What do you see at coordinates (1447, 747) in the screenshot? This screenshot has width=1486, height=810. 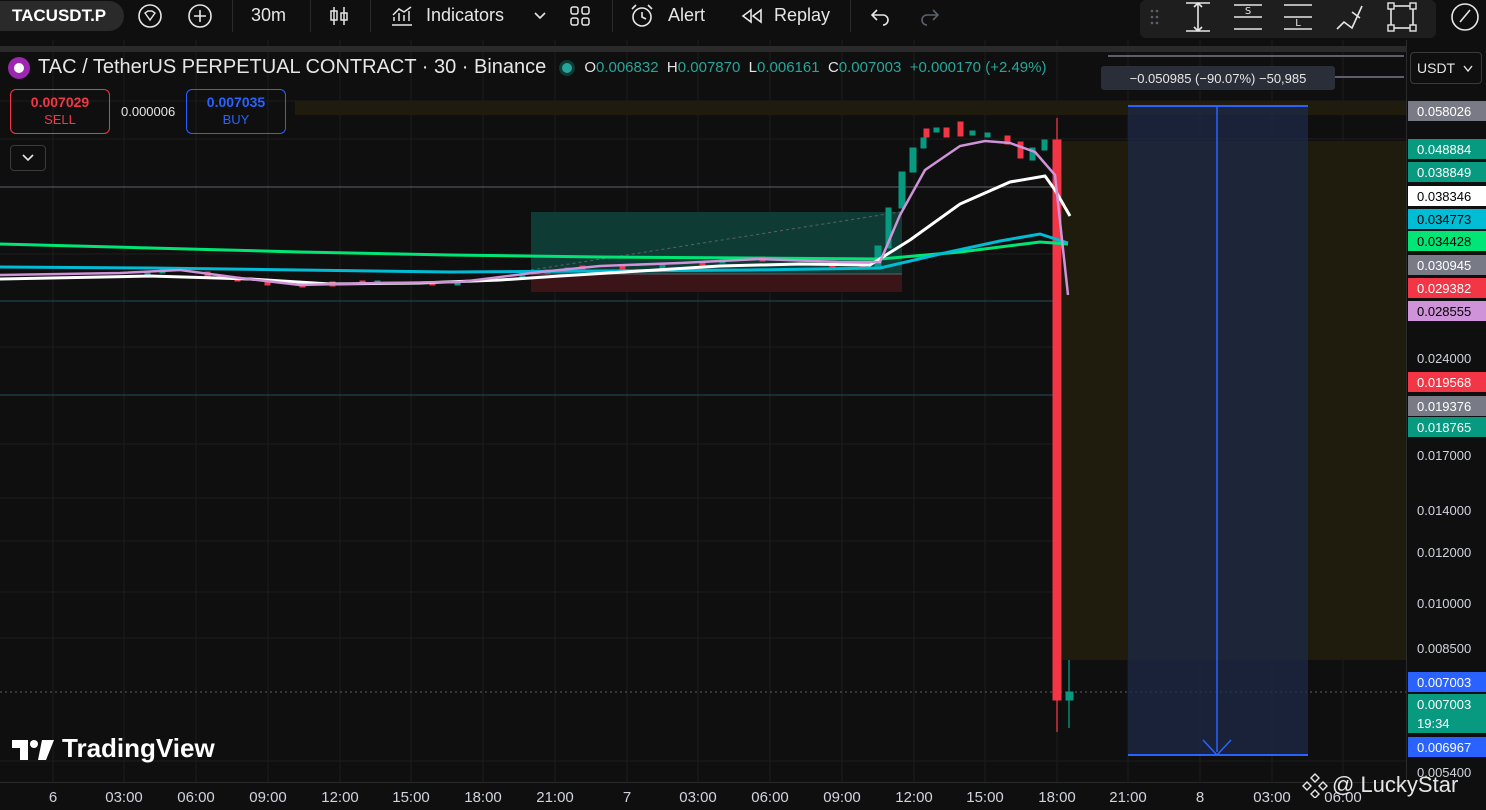 I see `price-label: 0.006967` at bounding box center [1447, 747].